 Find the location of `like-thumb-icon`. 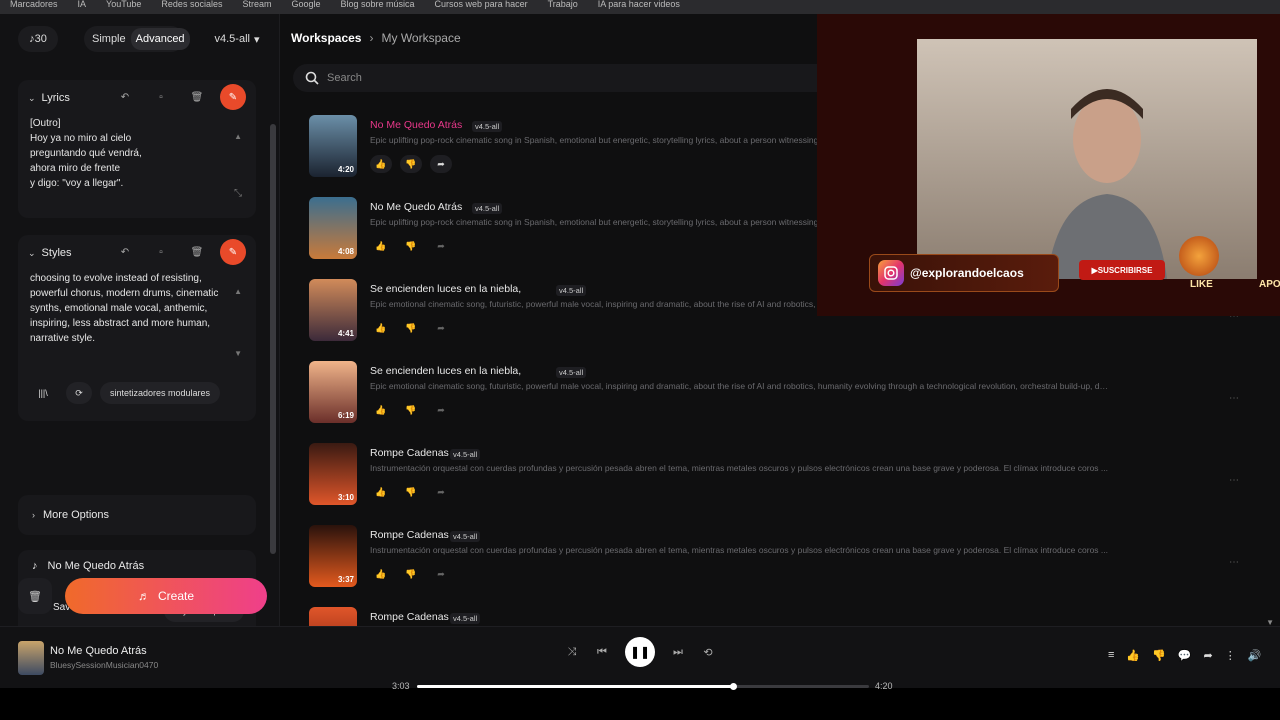

like-thumb-icon is located at coordinates (1199, 256).